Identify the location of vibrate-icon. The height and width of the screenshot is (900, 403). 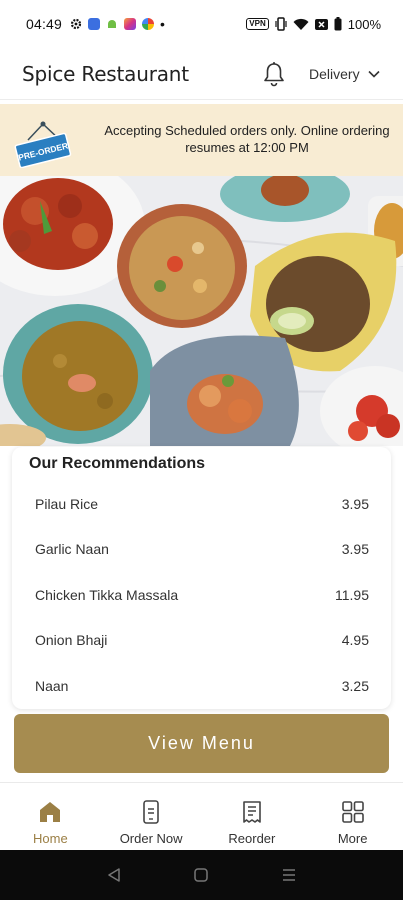
(281, 24).